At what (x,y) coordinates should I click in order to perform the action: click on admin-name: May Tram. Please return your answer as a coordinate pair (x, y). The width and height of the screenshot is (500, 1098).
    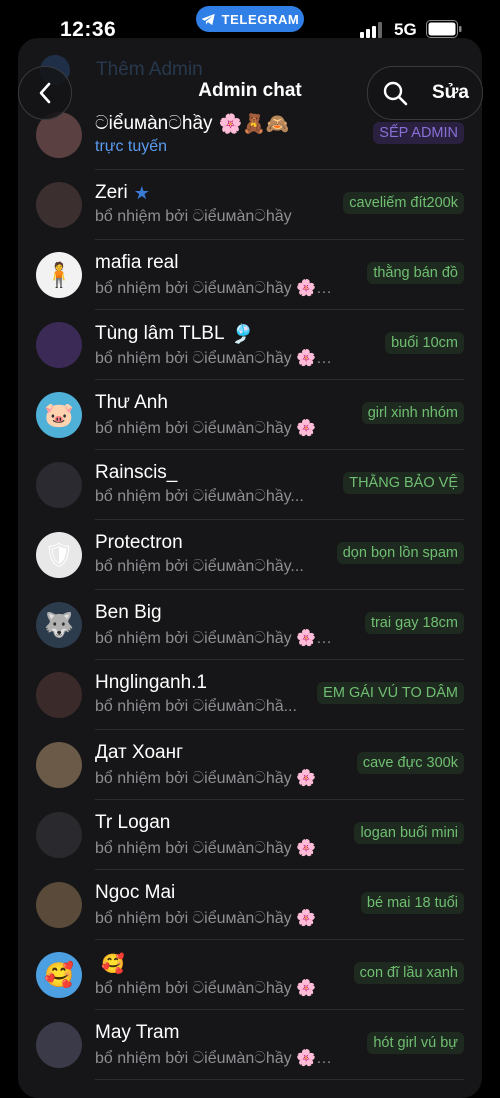
    Looking at the image, I should click on (140, 1033).